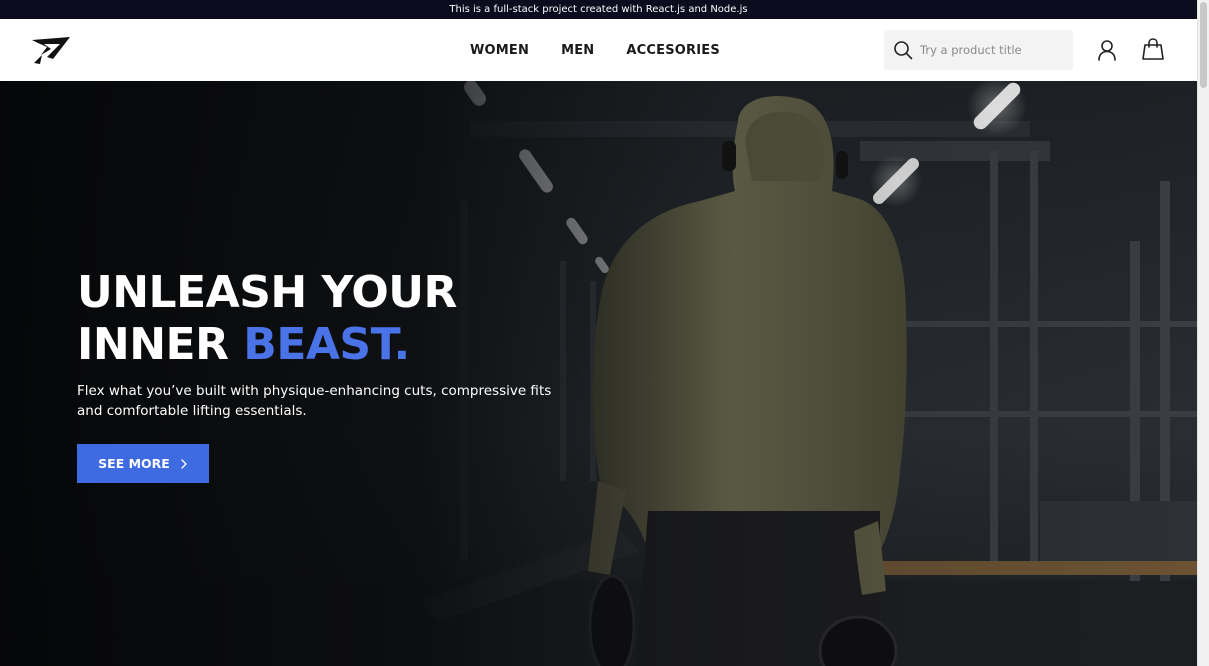 The width and height of the screenshot is (1209, 666). Describe the element at coordinates (134, 463) in the screenshot. I see `see-more-label: SEE MORE` at that location.